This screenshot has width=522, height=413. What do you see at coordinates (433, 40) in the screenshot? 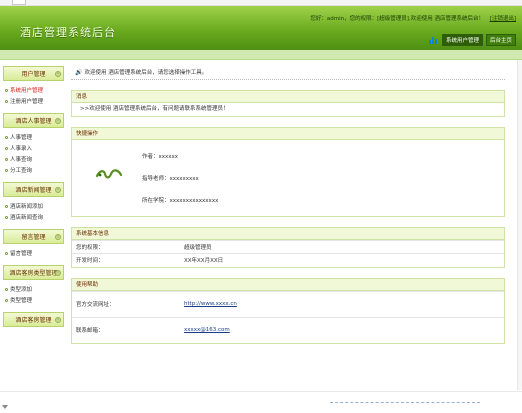
I see `bar-chart-icon` at bounding box center [433, 40].